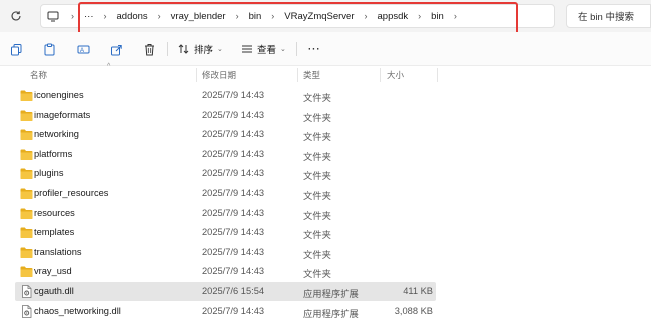  What do you see at coordinates (283, 49) in the screenshot?
I see `chevron-down-icon: ⌄` at bounding box center [283, 49].